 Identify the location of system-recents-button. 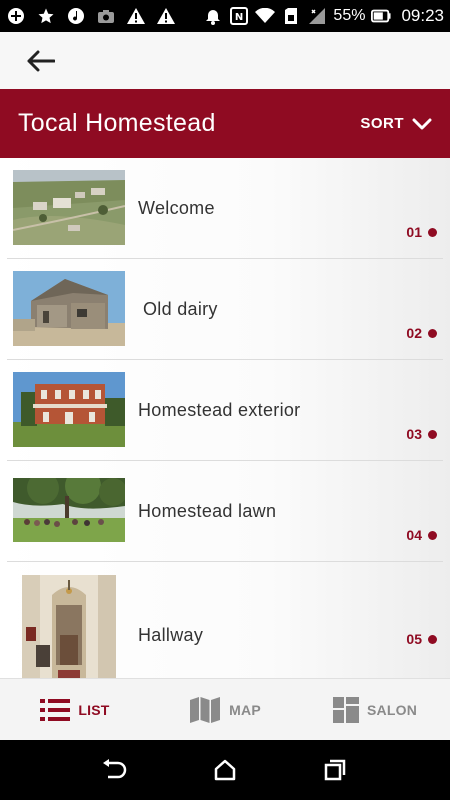
(335, 770).